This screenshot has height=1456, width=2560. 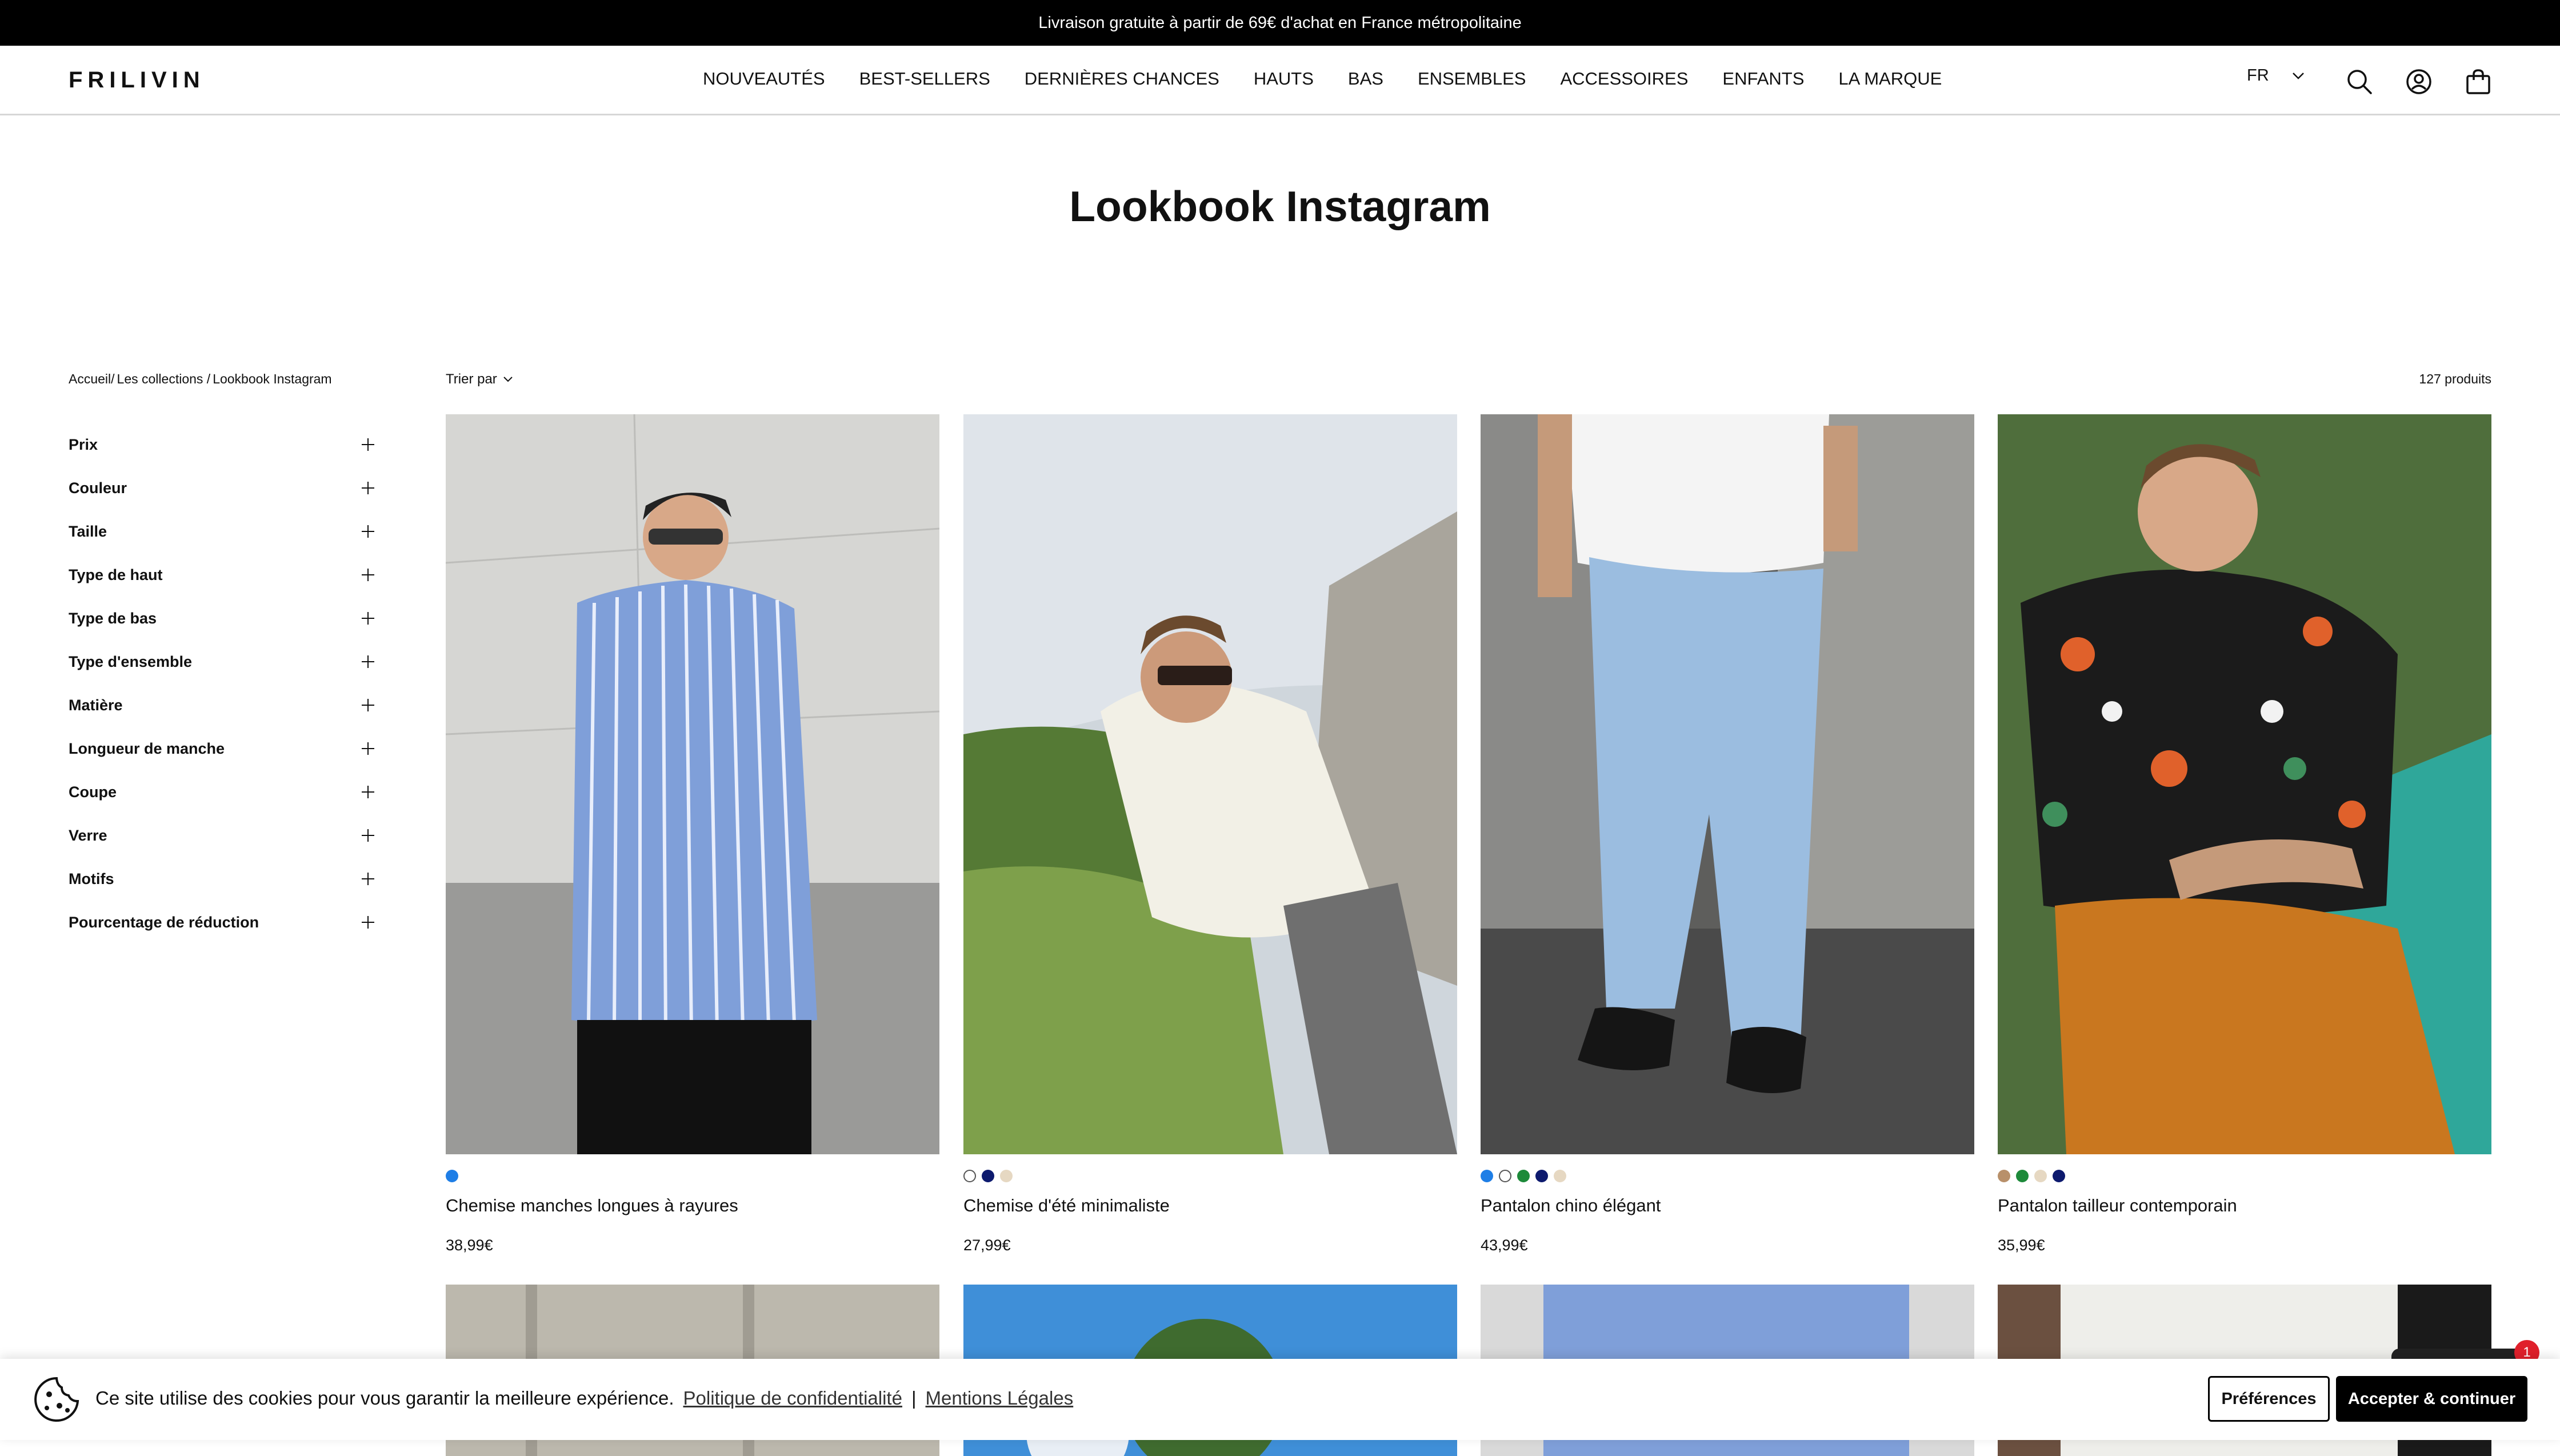 What do you see at coordinates (471, 379) in the screenshot?
I see `sort-label: Trier par` at bounding box center [471, 379].